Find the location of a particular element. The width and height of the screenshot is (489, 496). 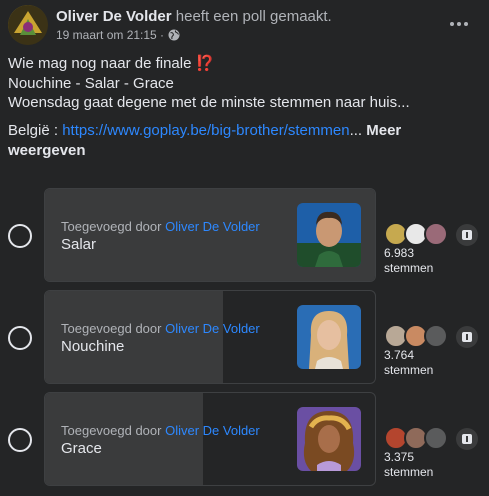

vote-number: 6.983 is located at coordinates (399, 253).